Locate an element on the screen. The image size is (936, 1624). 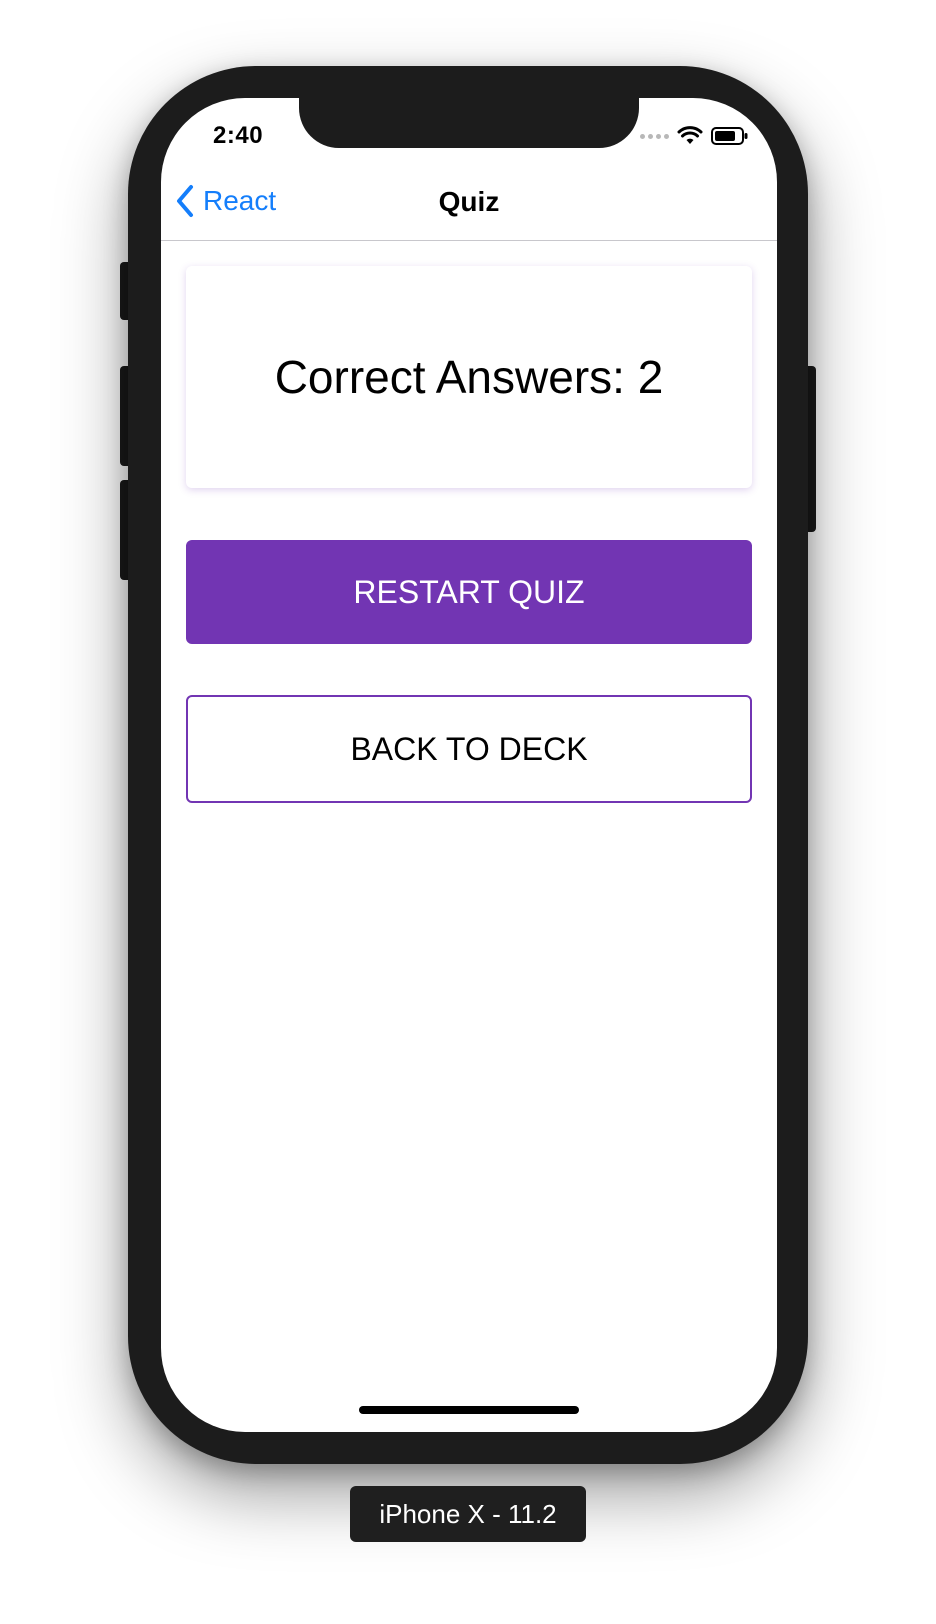
result-card: Correct Answers: 2 is located at coordinates (469, 377).